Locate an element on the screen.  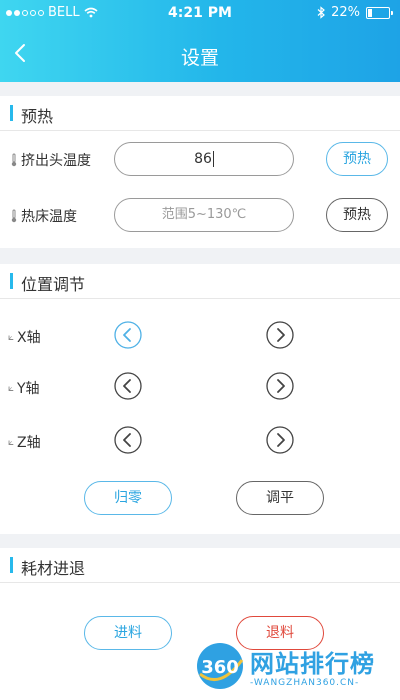
nav-bar: 设置 is located at coordinates (200, 54).